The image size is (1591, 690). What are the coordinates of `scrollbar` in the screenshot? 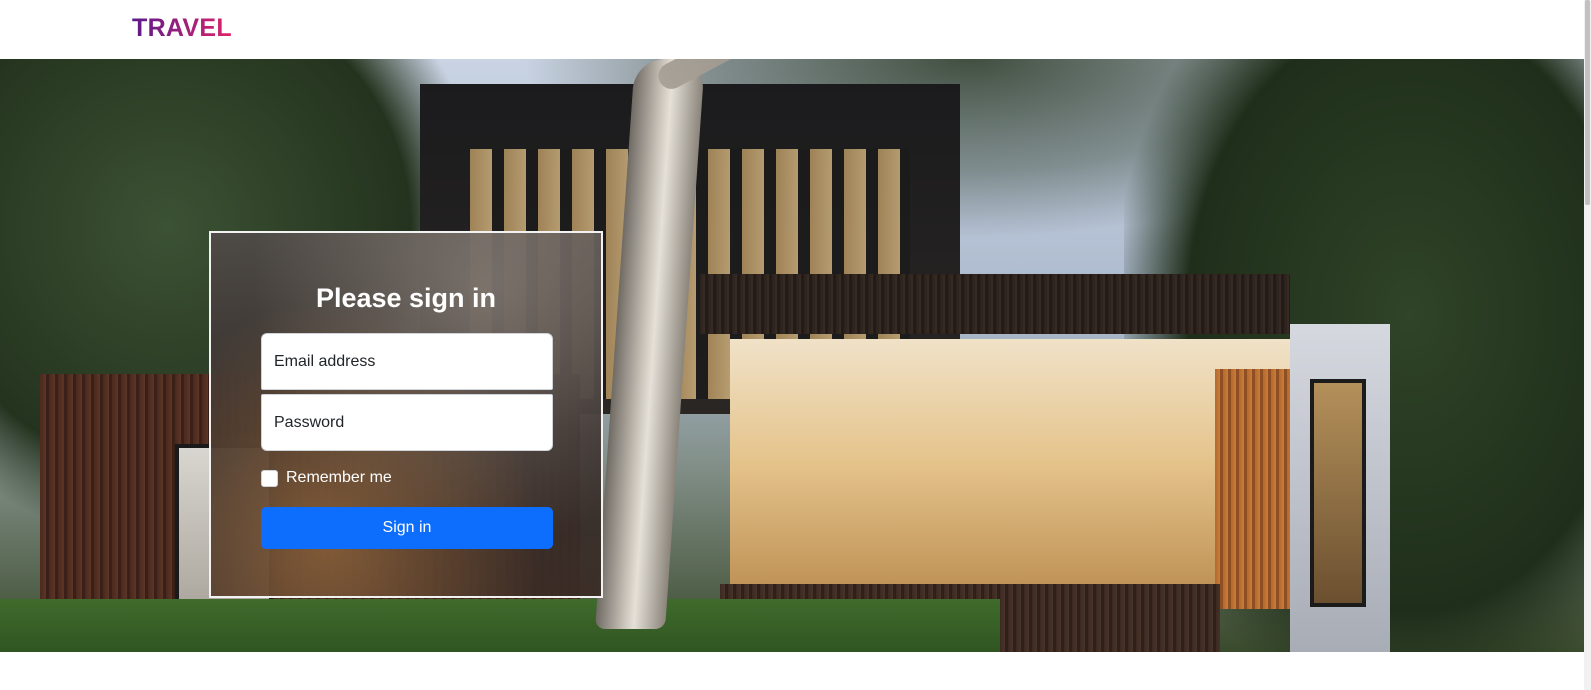 It's located at (1587, 345).